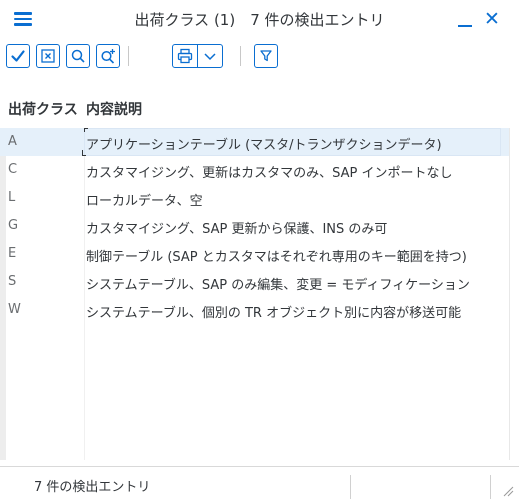  I want to click on search-button, so click(78, 56).